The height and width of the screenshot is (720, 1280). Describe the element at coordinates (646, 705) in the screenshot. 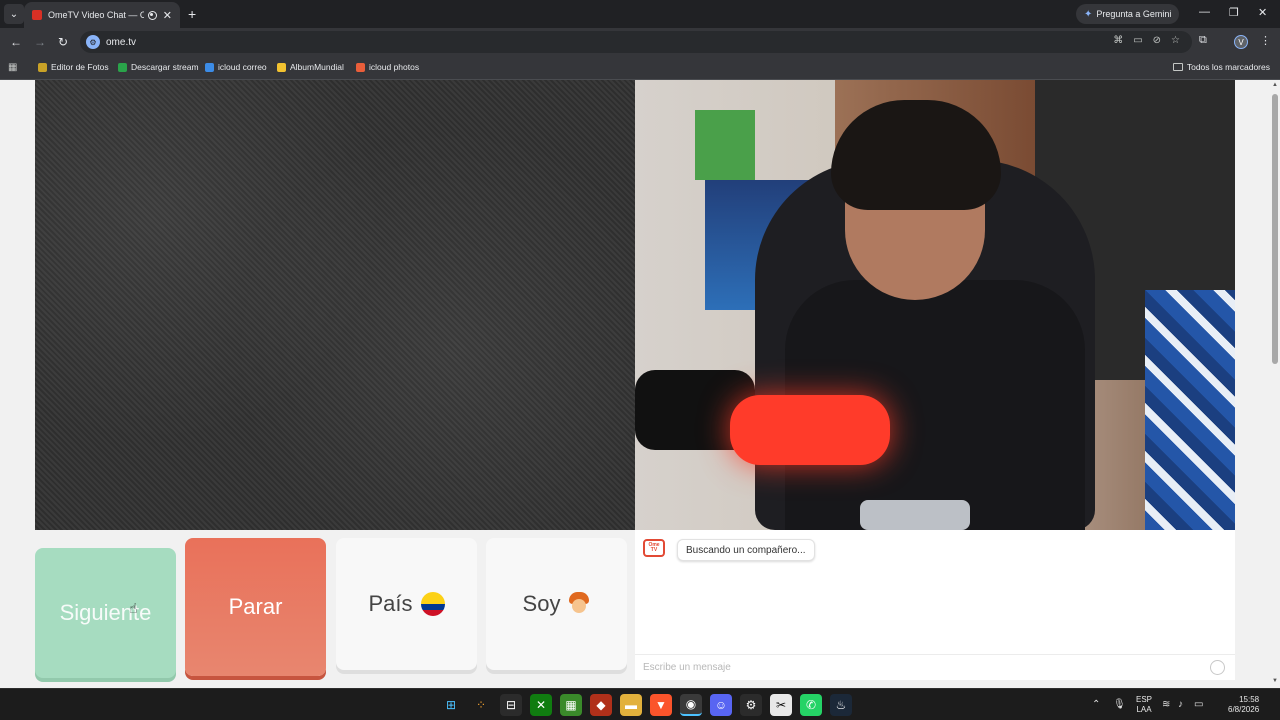

I see `taskbar-apps: ⊞ ⁘ ⊟ ✕ ▦ ◆ ▬ ▼ ◉ ☺ ⚙ ✂ ✆ ♨` at that location.